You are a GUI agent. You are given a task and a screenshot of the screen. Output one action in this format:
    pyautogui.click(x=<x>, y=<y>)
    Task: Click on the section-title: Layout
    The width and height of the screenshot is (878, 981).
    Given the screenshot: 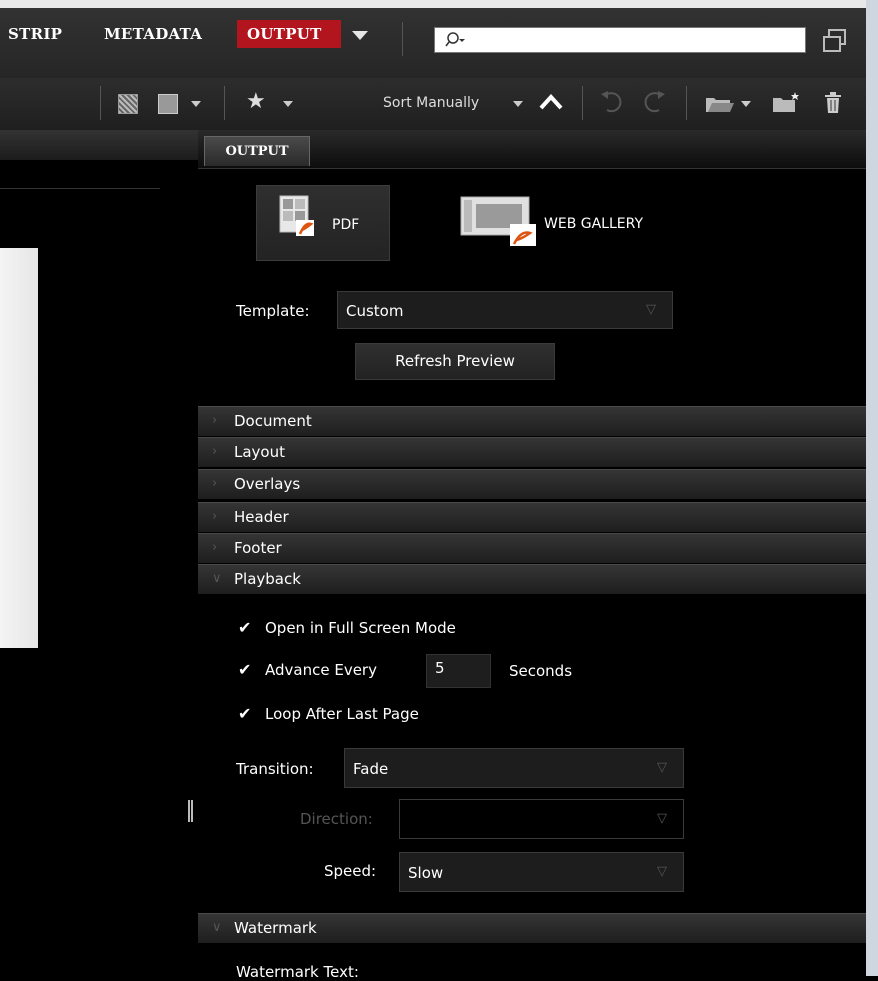 What is the action you would take?
    pyautogui.click(x=259, y=452)
    